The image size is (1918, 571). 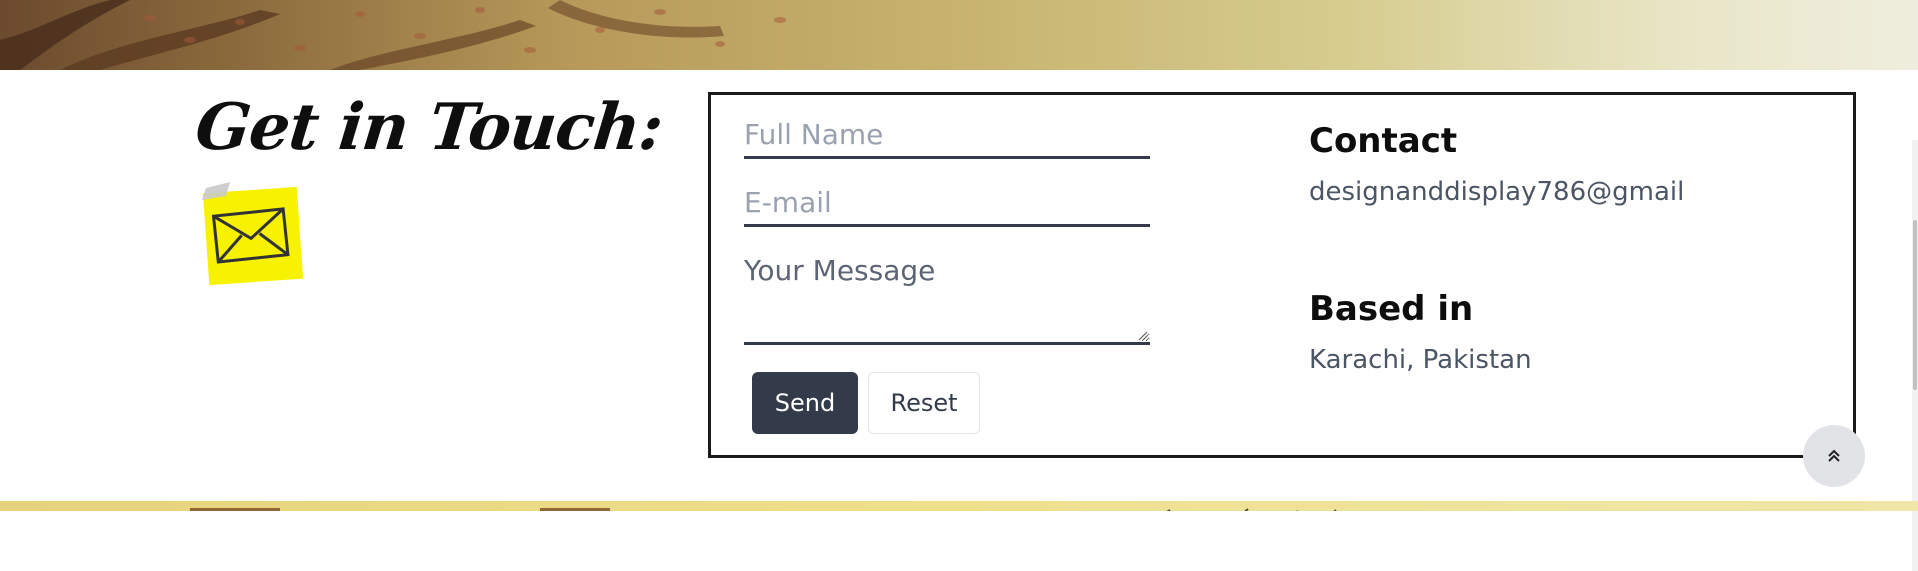 I want to click on location-text: Karachi, Pakistan, so click(x=1420, y=360).